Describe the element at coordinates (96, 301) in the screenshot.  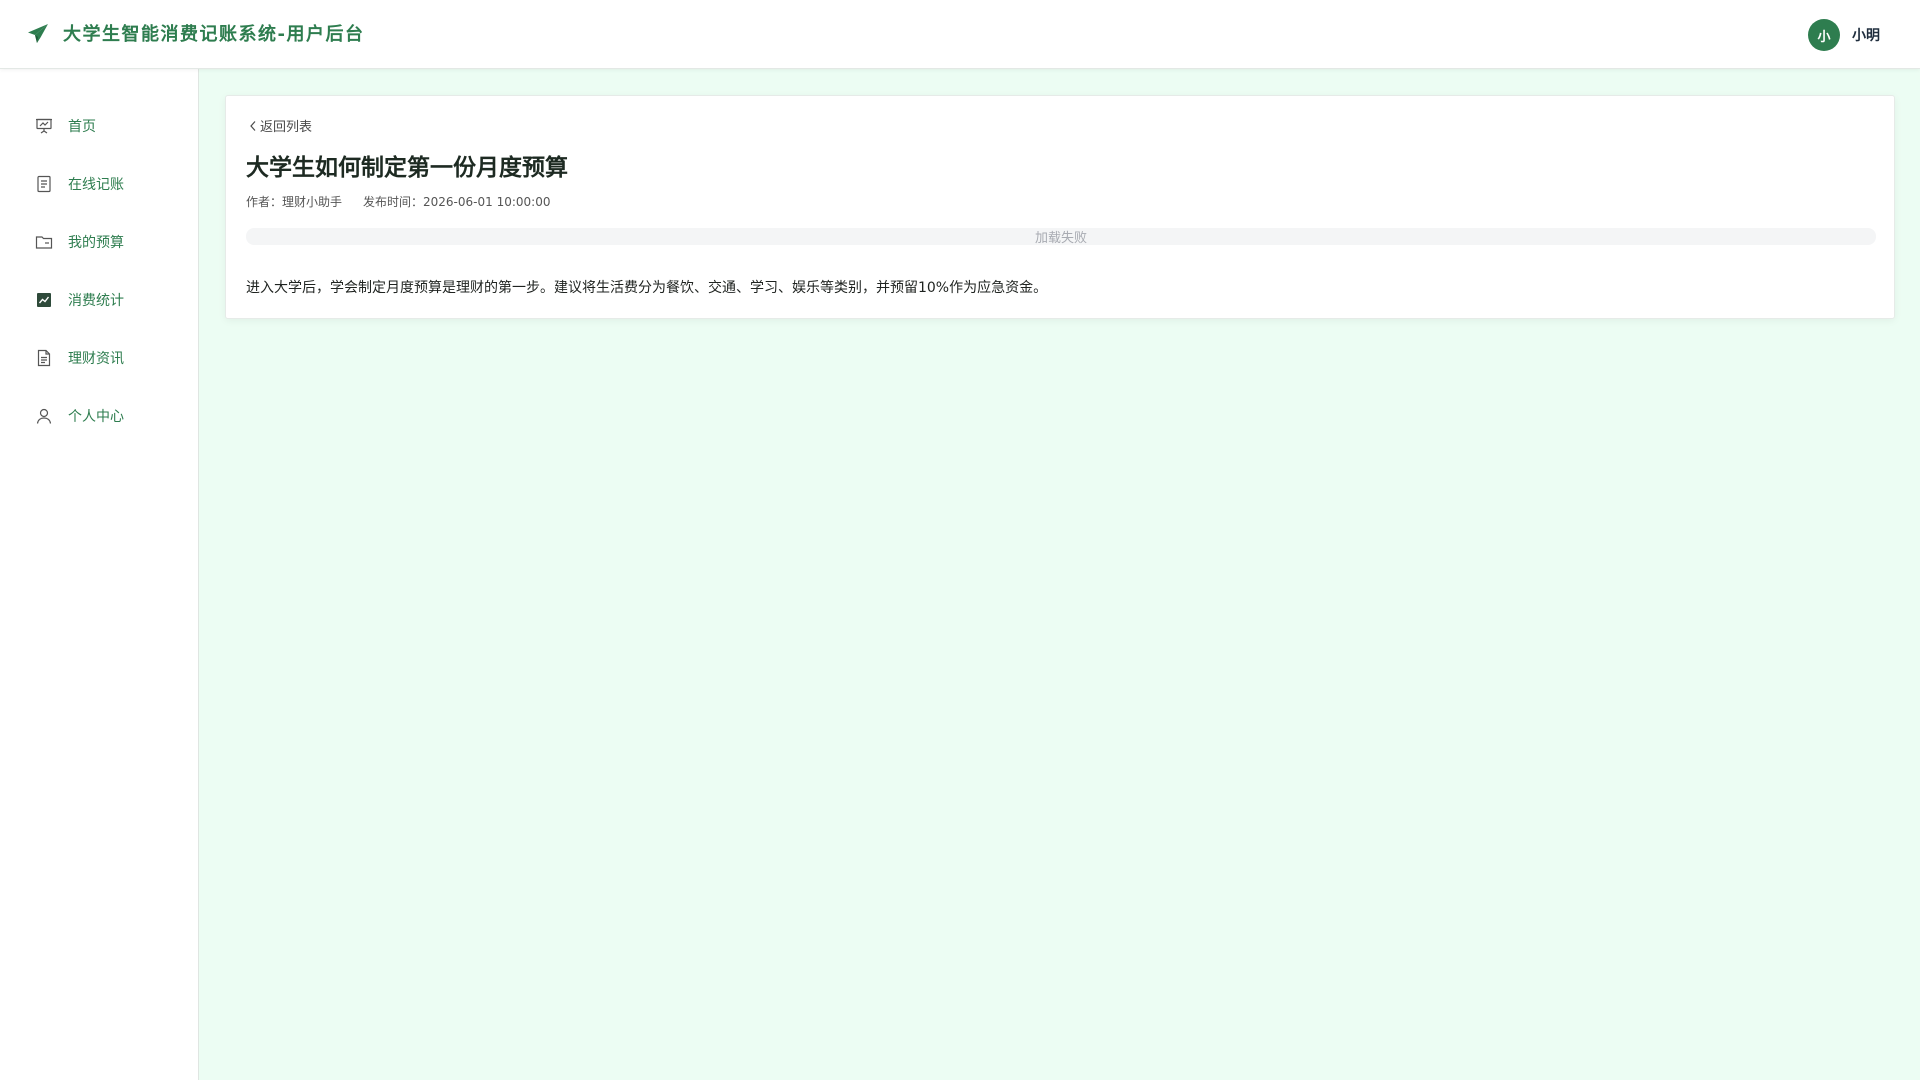
I see `sidebar-item-label: 消费统计` at that location.